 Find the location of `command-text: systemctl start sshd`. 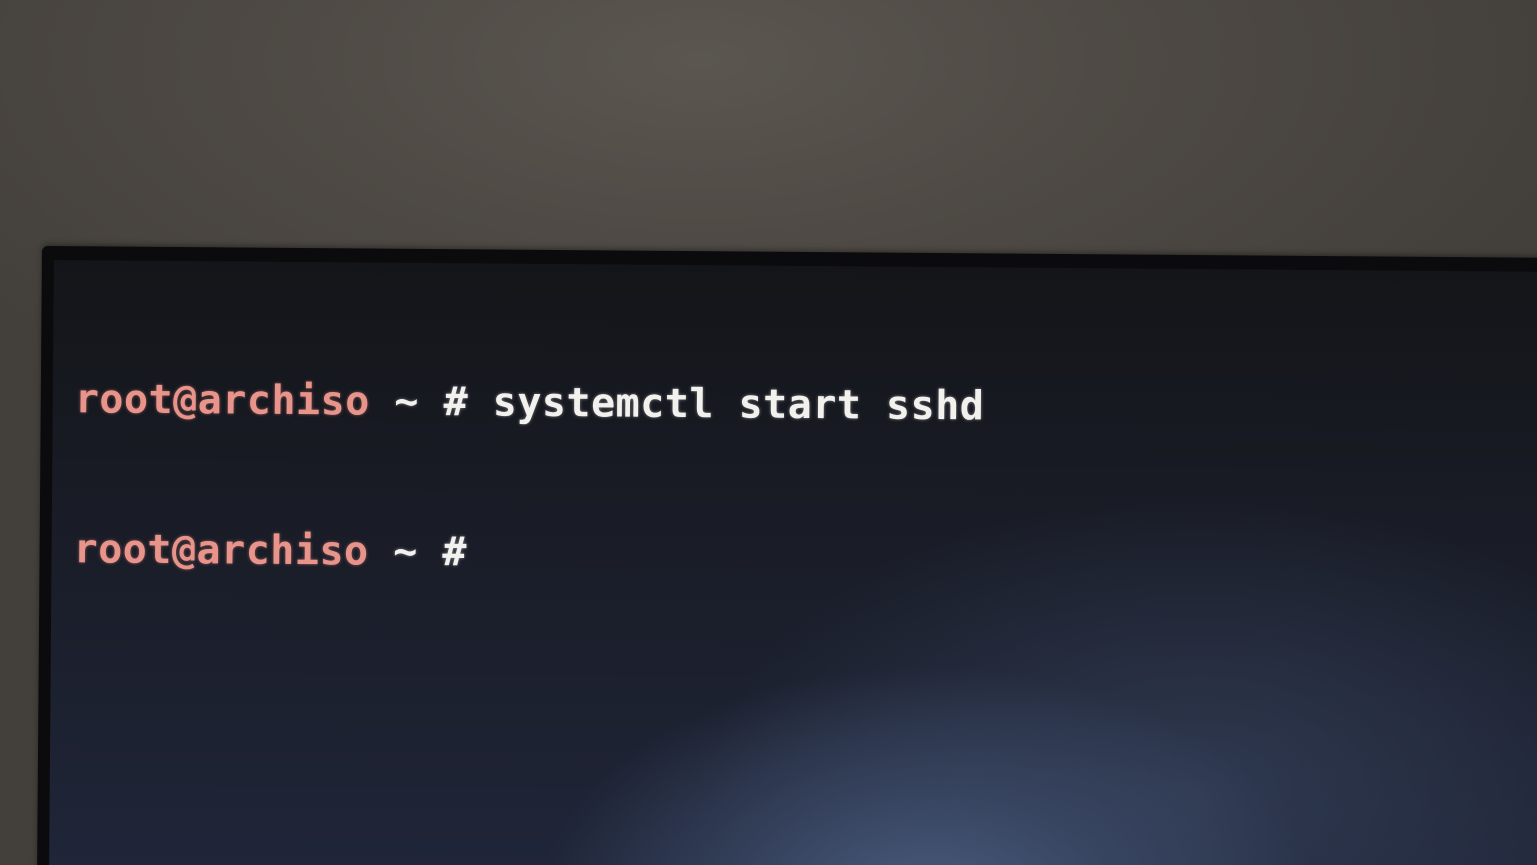

command-text: systemctl start sshd is located at coordinates (738, 404).